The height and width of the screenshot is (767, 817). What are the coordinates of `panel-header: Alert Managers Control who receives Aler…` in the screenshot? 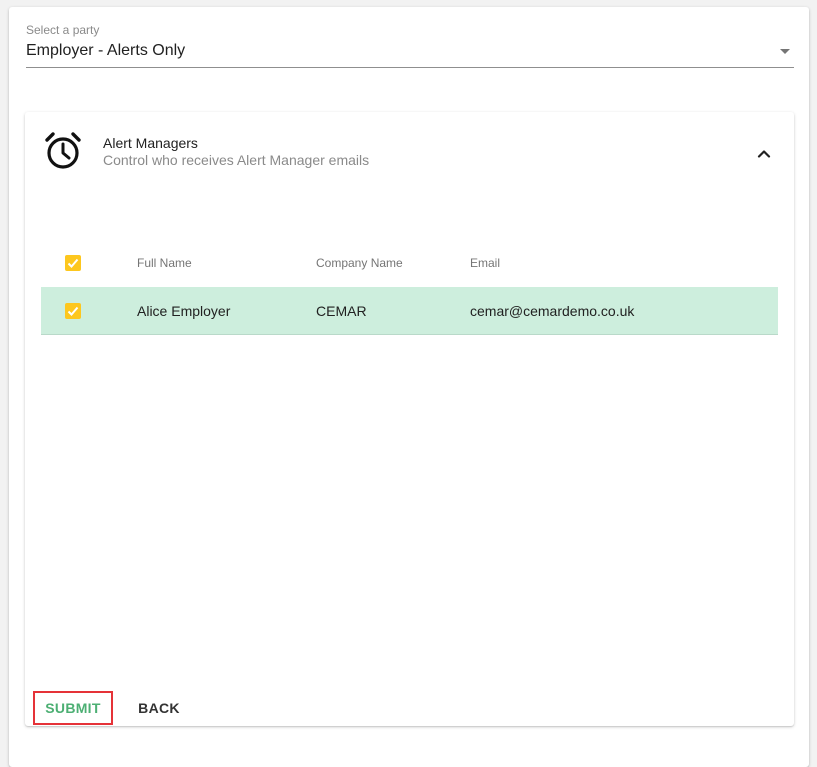 It's located at (409, 152).